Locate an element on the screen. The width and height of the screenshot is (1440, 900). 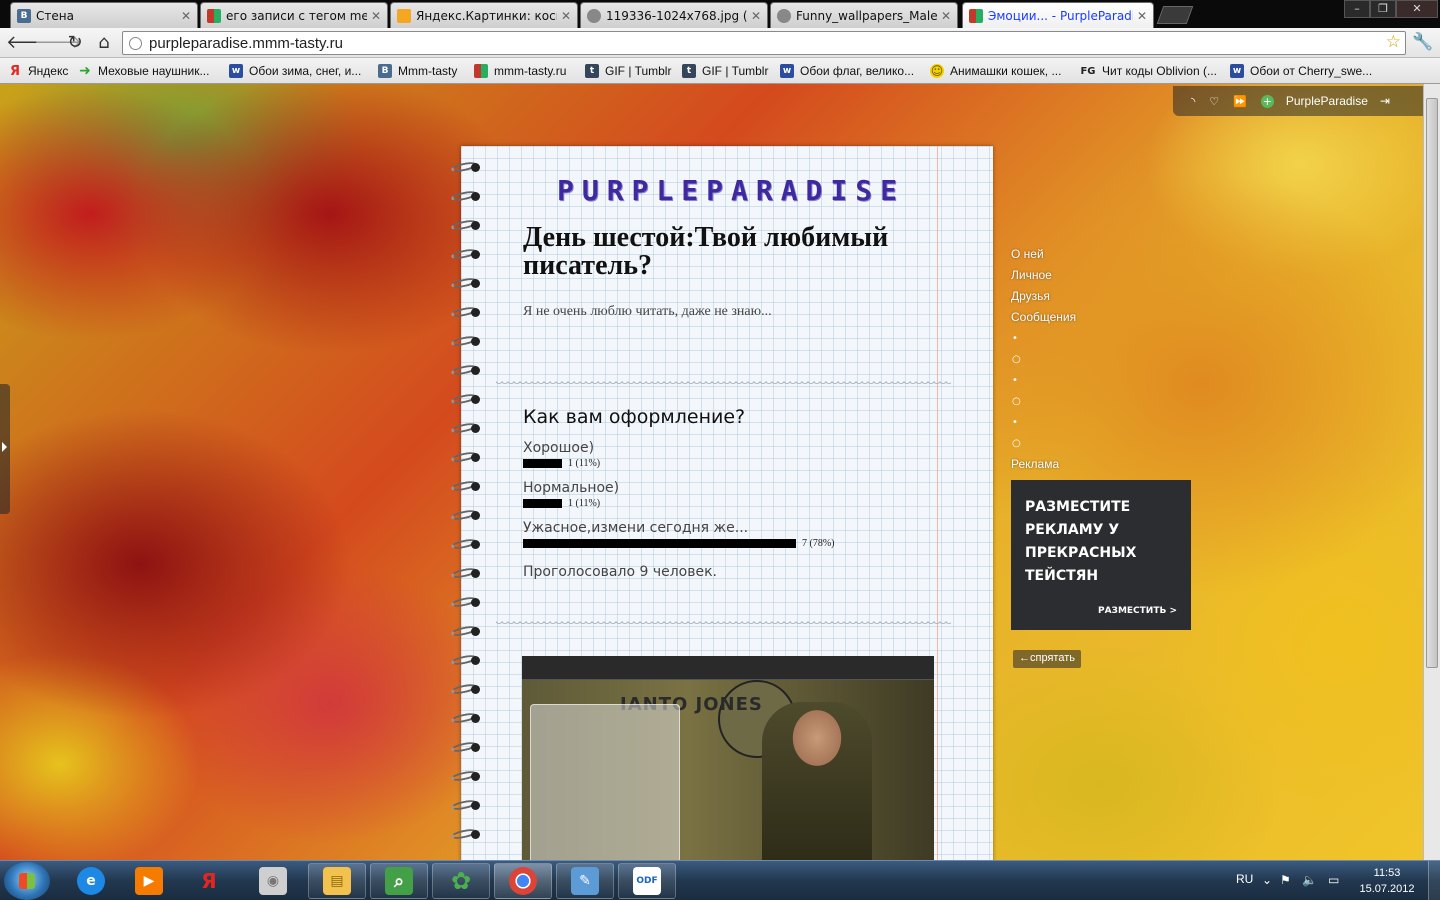
close-window-button: ✕ is located at coordinates (1417, 9).